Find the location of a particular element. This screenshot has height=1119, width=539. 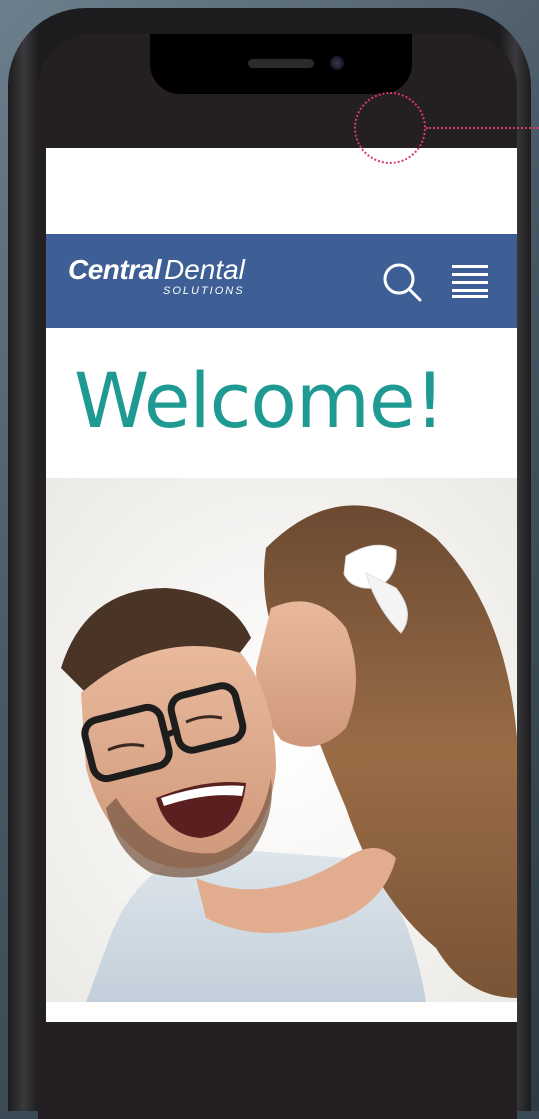

touch-indicator-line is located at coordinates (482, 128).